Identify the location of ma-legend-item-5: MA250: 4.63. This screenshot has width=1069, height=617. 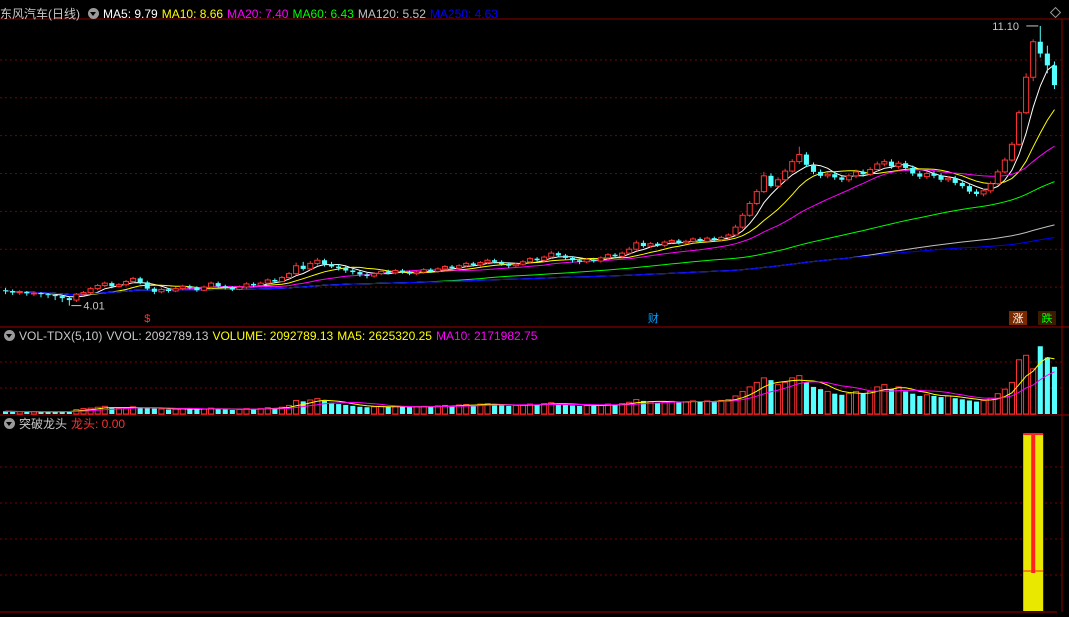
(463, 14).